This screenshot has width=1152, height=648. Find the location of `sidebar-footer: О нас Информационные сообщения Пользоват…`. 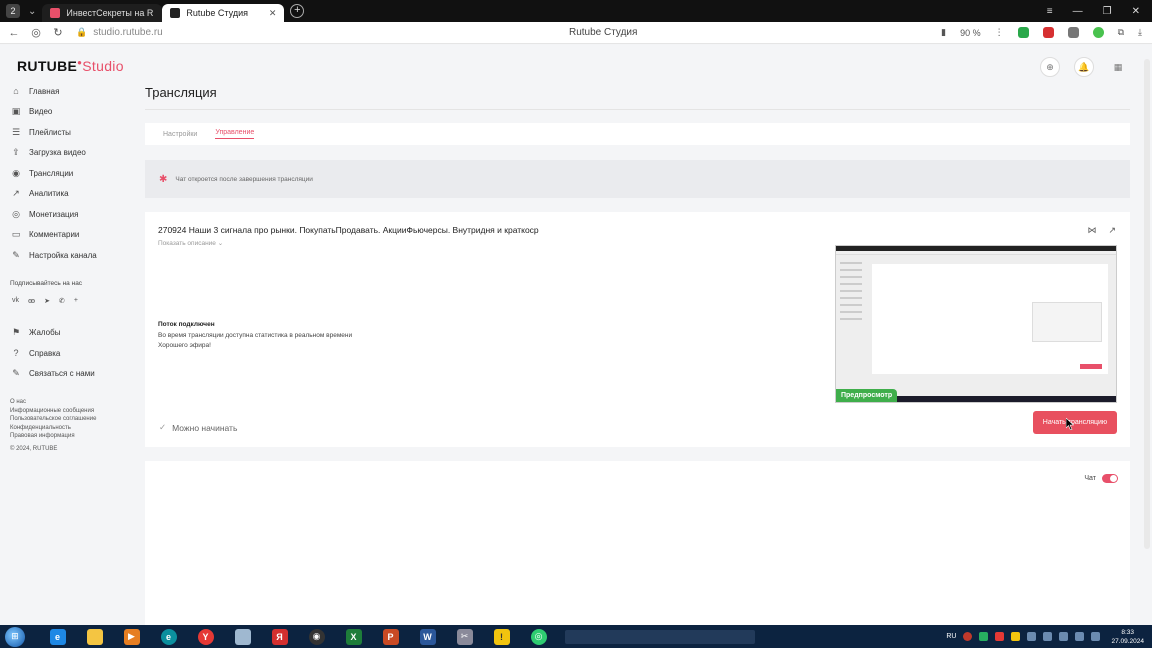

sidebar-footer: О нас Информационные сообщения Пользоват… is located at coordinates (70, 425).